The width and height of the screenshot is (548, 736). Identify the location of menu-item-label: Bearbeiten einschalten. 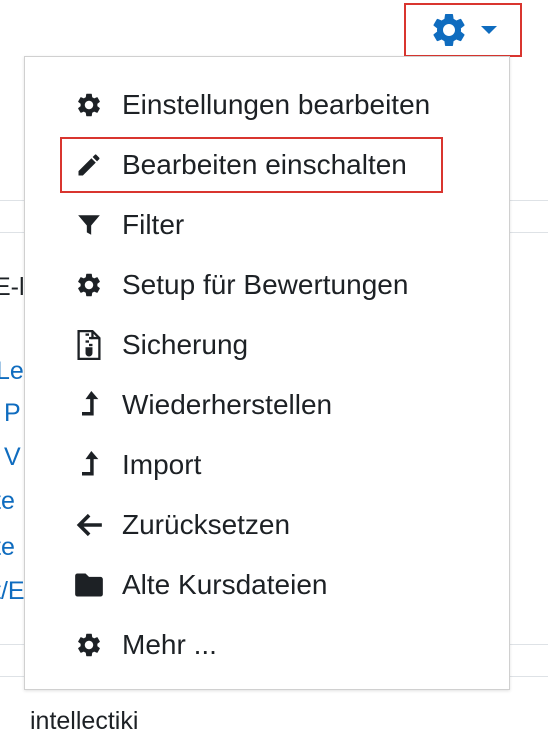
(264, 164).